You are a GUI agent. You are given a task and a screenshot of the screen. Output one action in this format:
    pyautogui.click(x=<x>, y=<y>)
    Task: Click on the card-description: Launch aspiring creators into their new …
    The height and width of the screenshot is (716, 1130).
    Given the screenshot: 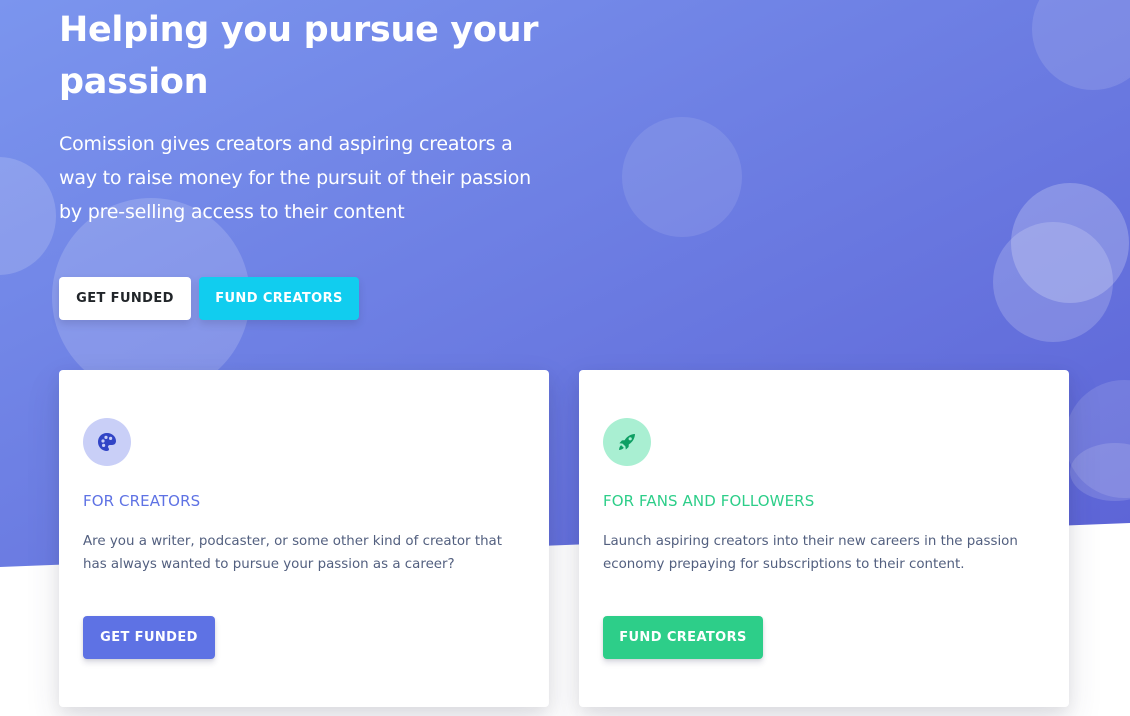 What is the action you would take?
    pyautogui.click(x=810, y=553)
    